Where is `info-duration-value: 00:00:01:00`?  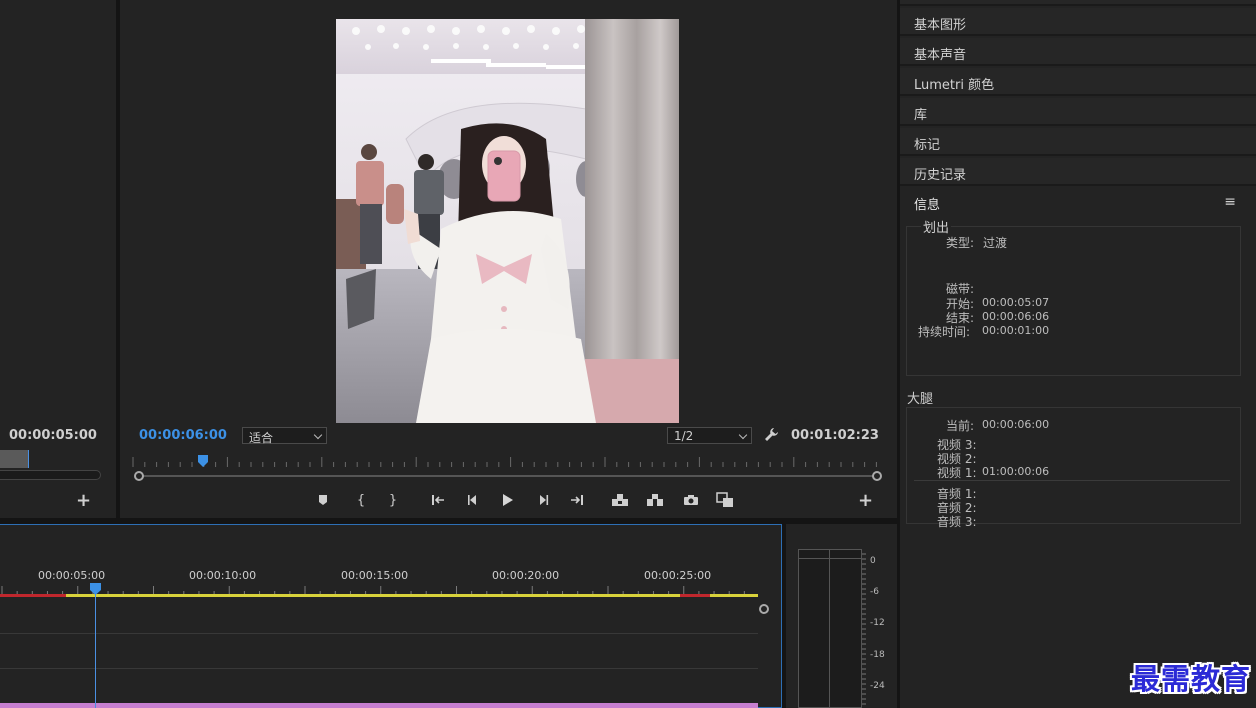 info-duration-value: 00:00:01:00 is located at coordinates (1016, 330).